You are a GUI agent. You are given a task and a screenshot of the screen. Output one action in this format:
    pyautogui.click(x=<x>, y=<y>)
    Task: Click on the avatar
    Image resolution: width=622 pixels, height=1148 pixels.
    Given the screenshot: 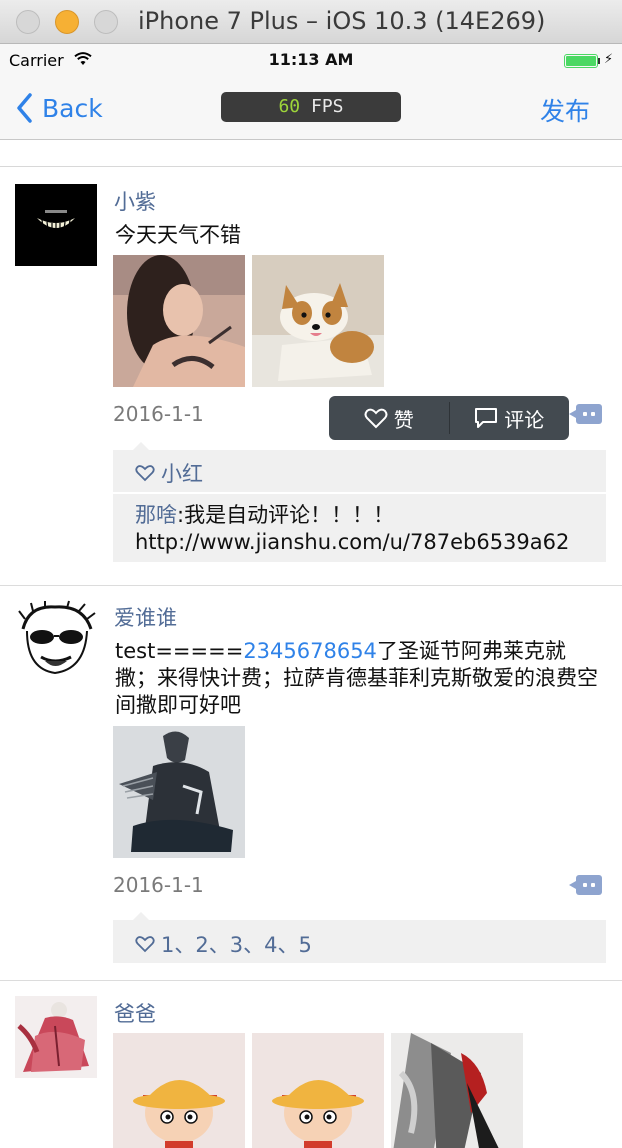 What is the action you would take?
    pyautogui.click(x=56, y=1037)
    